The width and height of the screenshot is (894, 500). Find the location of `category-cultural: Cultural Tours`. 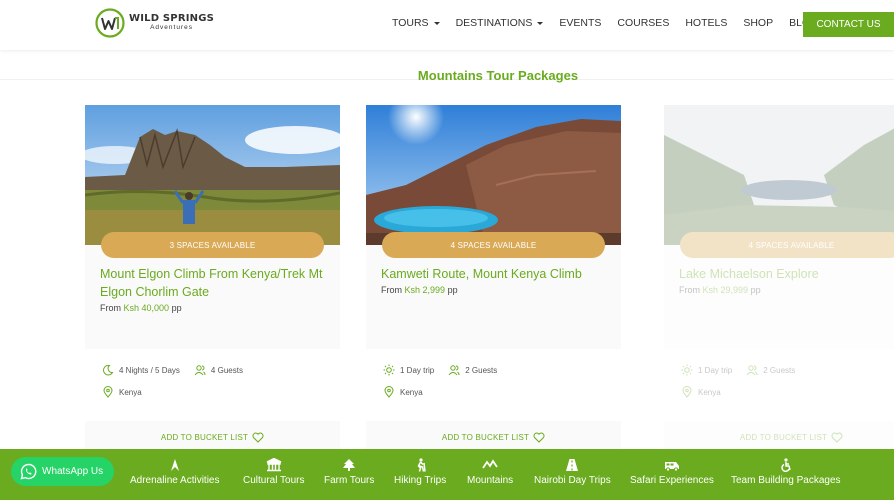

category-cultural: Cultural Tours is located at coordinates (274, 472).